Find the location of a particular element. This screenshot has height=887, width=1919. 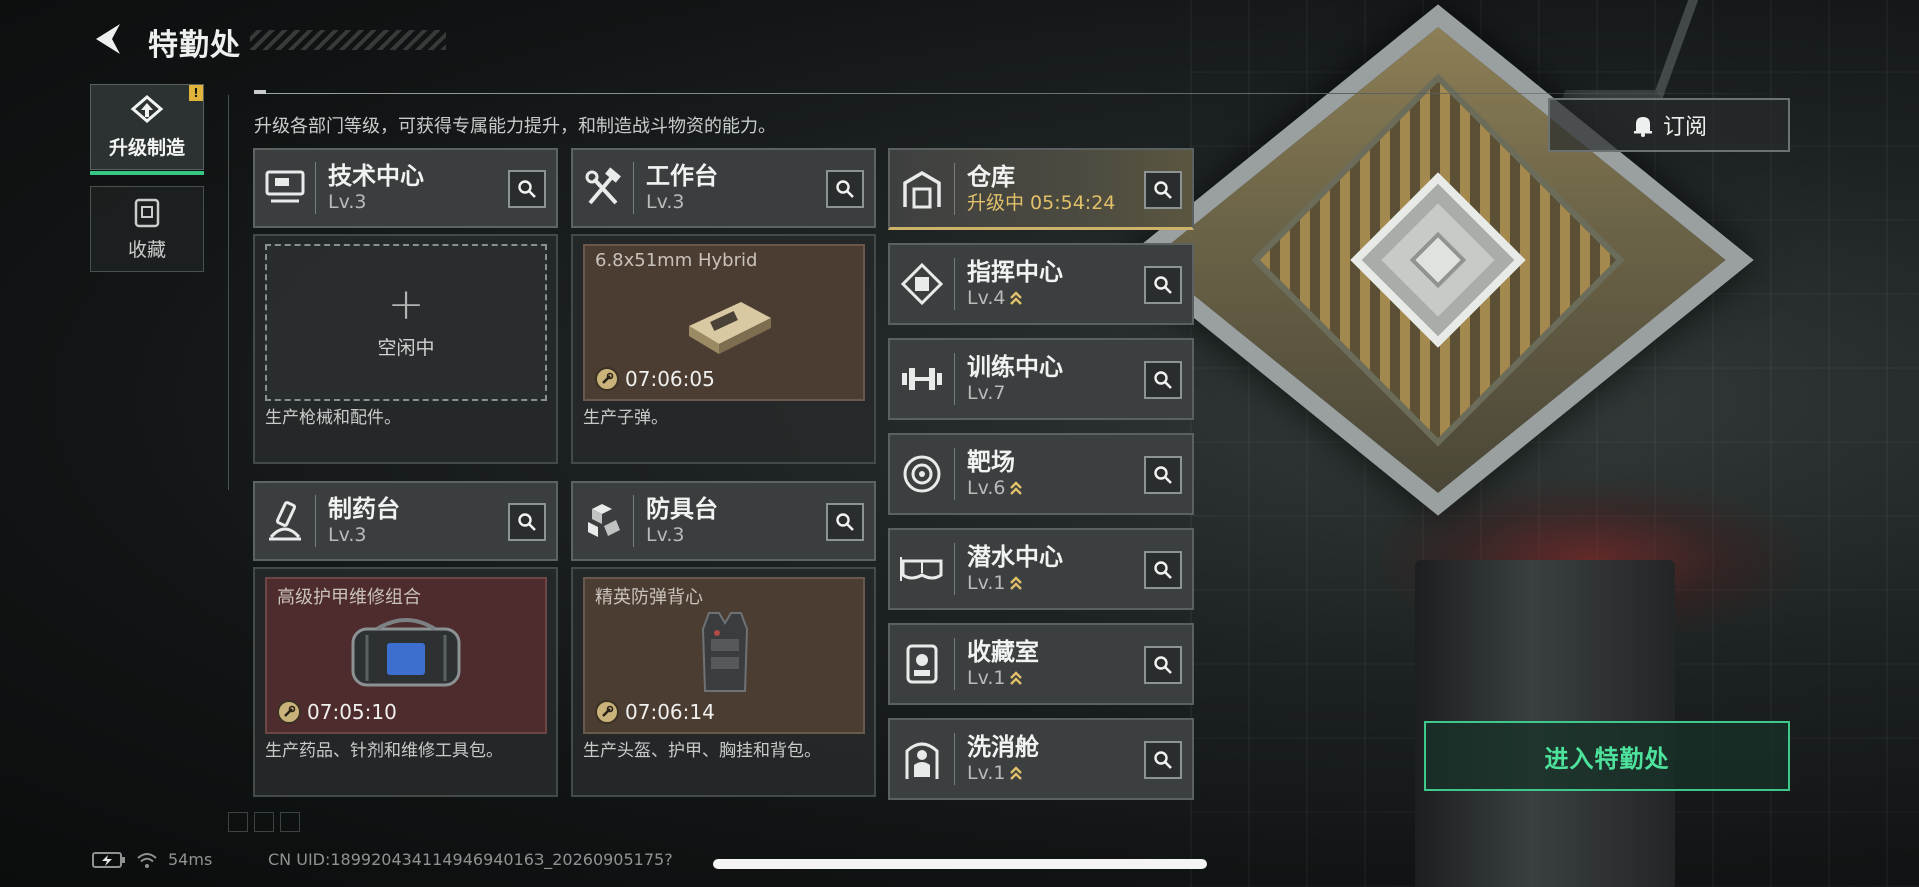

enter-headquarters-button: 进入特勤处 is located at coordinates (1607, 756).